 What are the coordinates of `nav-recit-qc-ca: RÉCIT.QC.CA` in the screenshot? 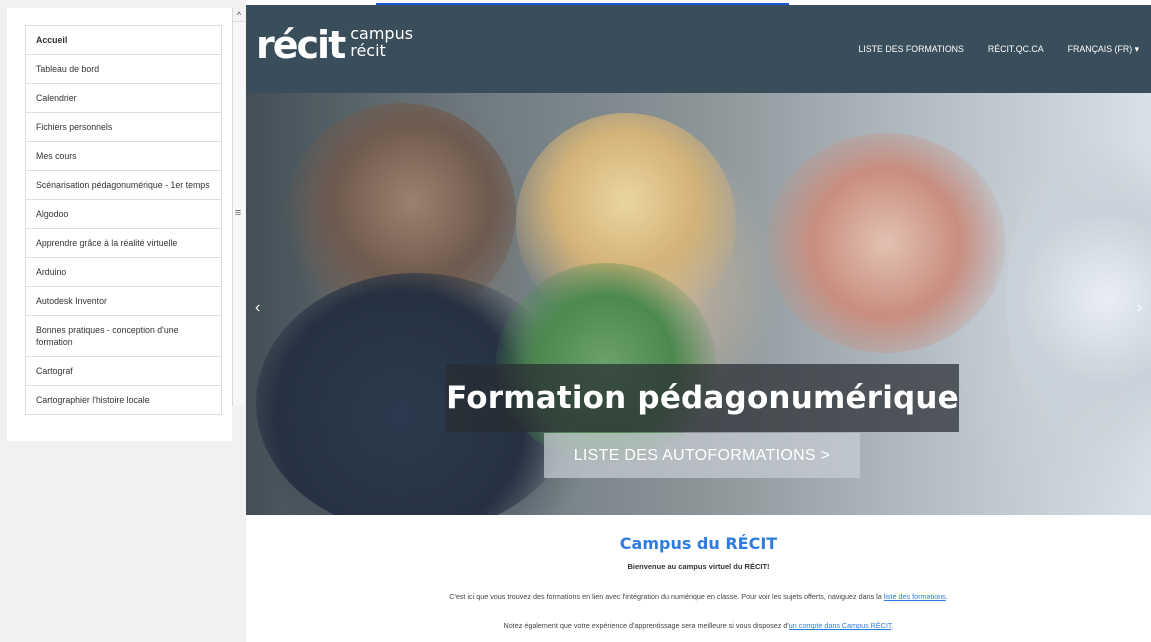 It's located at (1016, 49).